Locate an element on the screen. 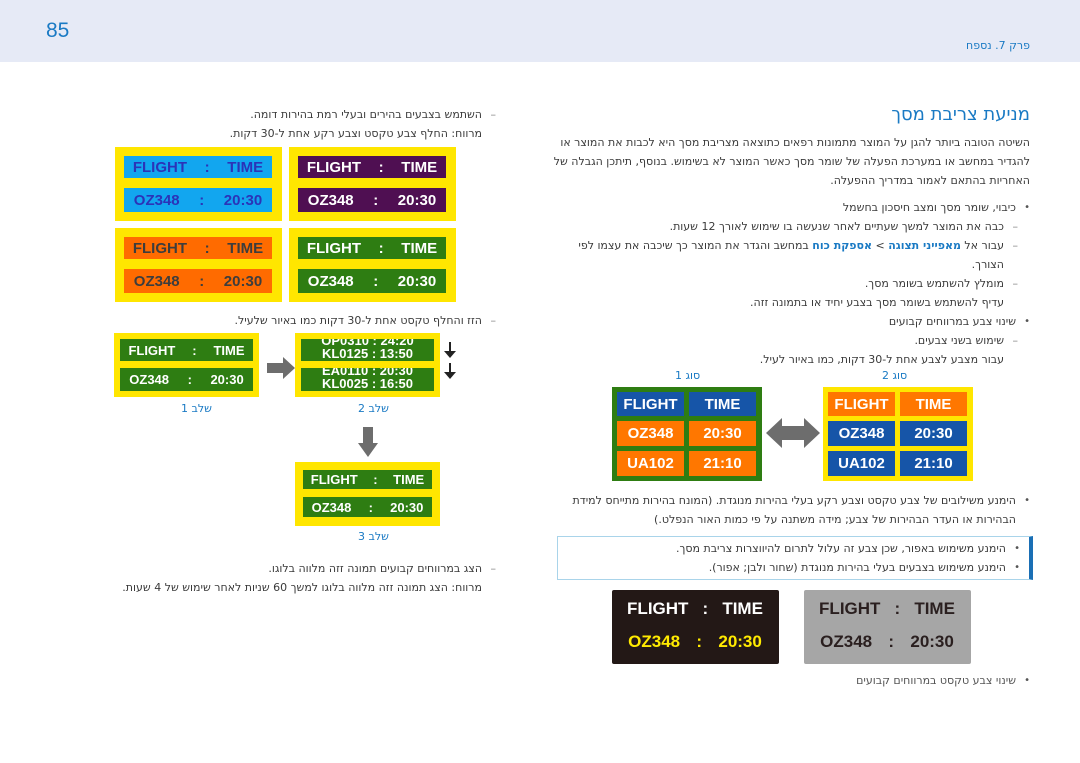  step3-header-row: FLIGHT: TIME is located at coordinates (367, 479).